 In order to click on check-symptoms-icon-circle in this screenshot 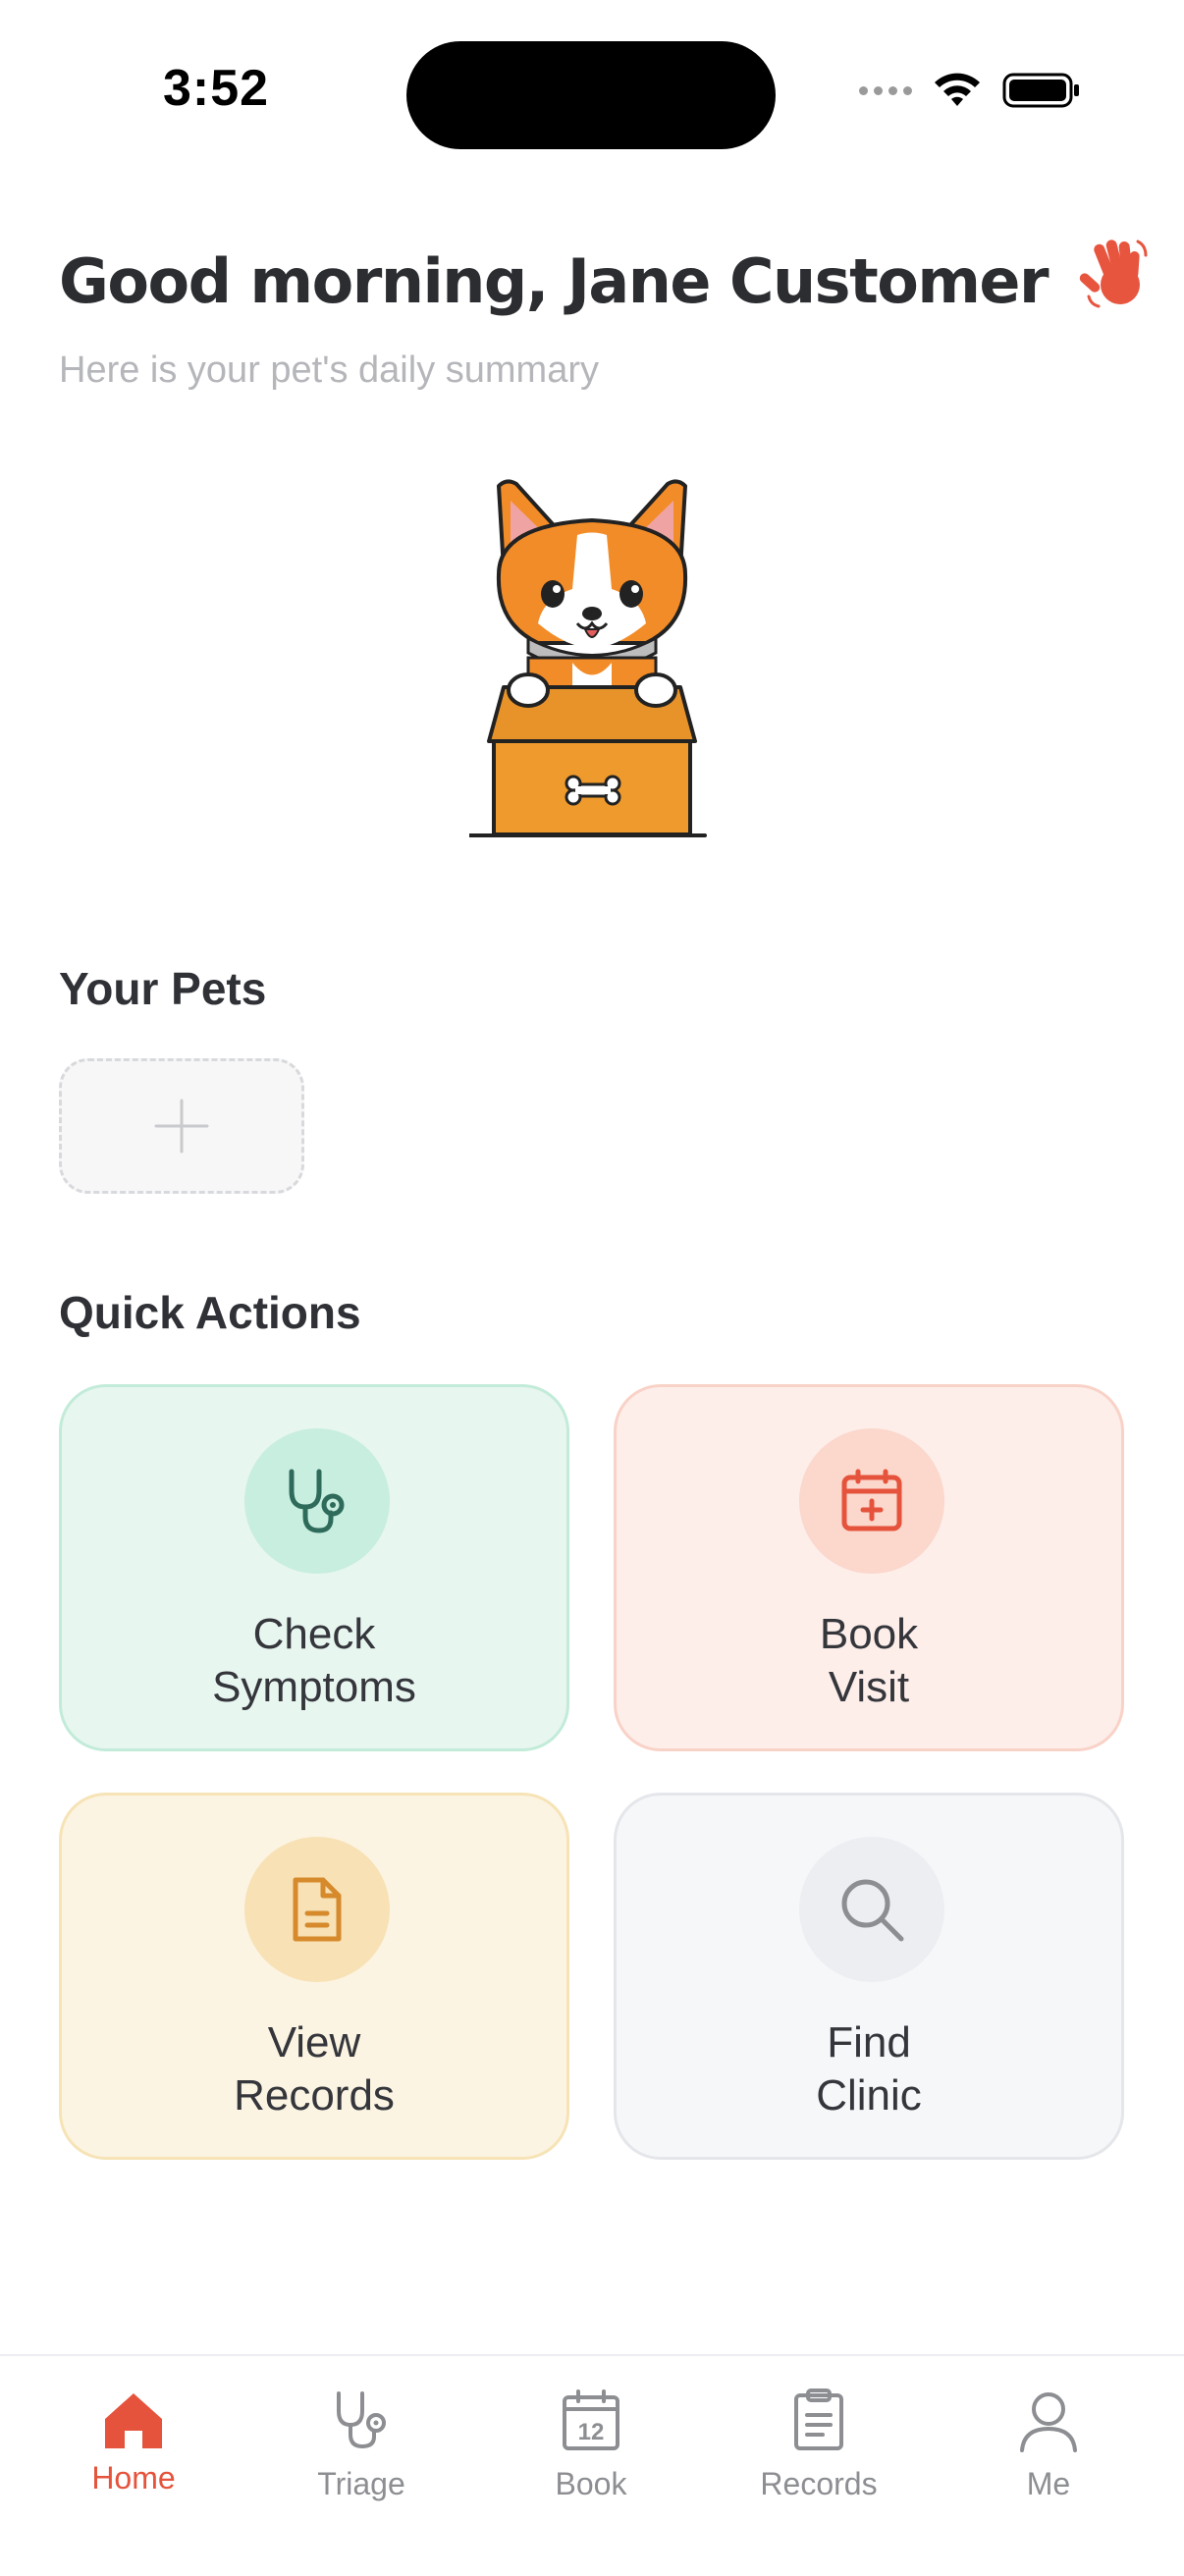, I will do `click(317, 1501)`.